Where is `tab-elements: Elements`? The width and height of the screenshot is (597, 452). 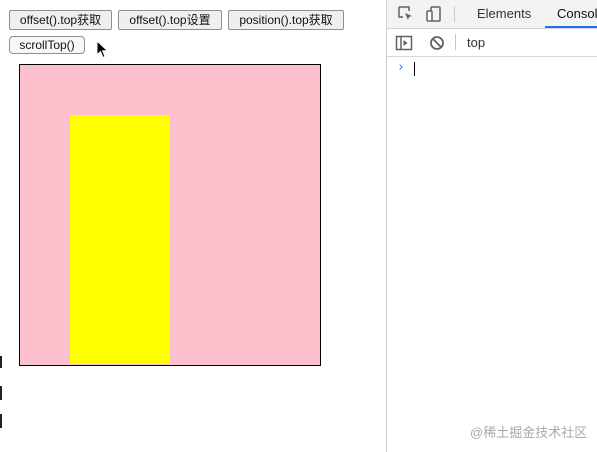
tab-elements: Elements is located at coordinates (504, 14).